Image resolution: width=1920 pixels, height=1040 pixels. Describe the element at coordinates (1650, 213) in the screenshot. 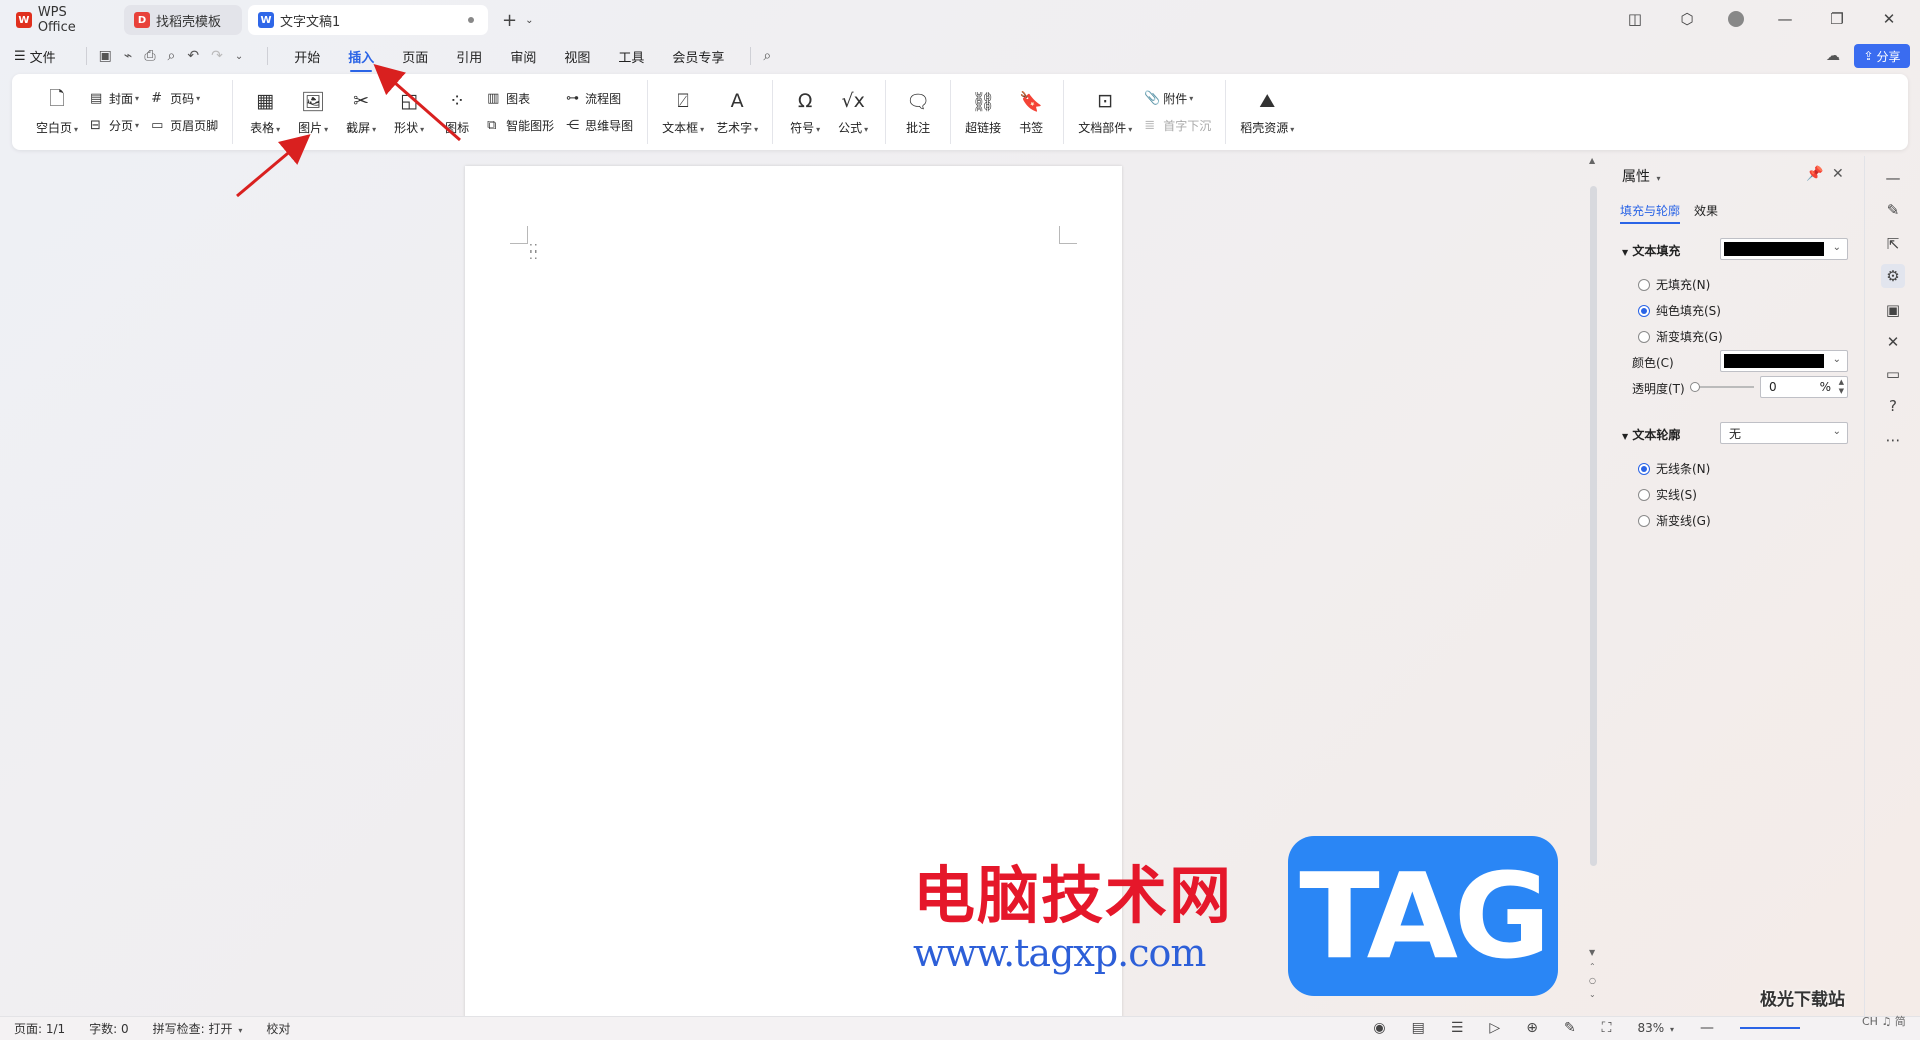

I see `tab-fill-outline: 填充与轮廓` at that location.